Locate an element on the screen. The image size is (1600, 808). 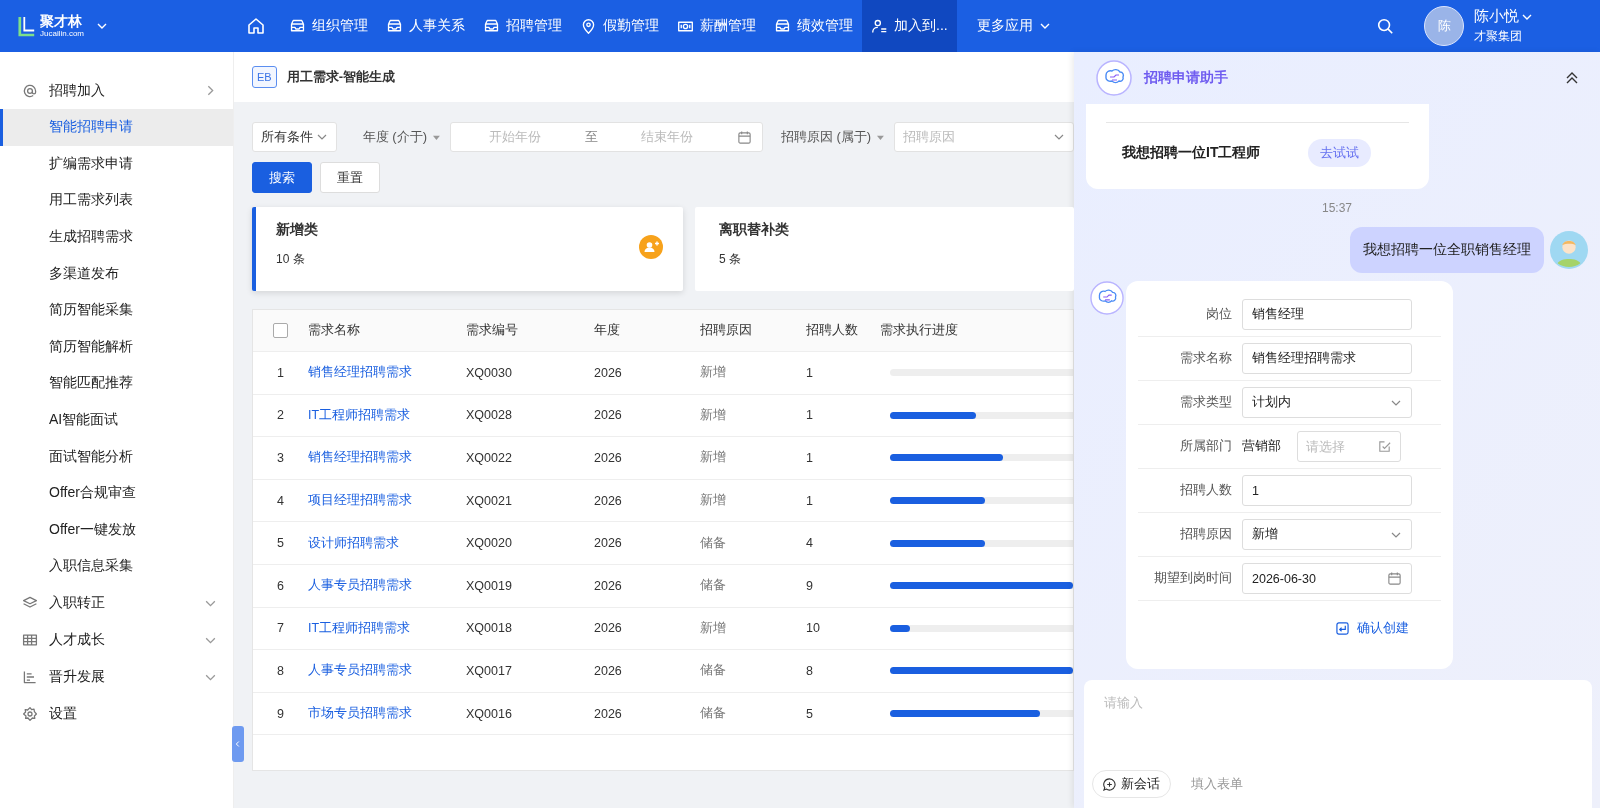
select-field: 新增 is located at coordinates (1327, 534).